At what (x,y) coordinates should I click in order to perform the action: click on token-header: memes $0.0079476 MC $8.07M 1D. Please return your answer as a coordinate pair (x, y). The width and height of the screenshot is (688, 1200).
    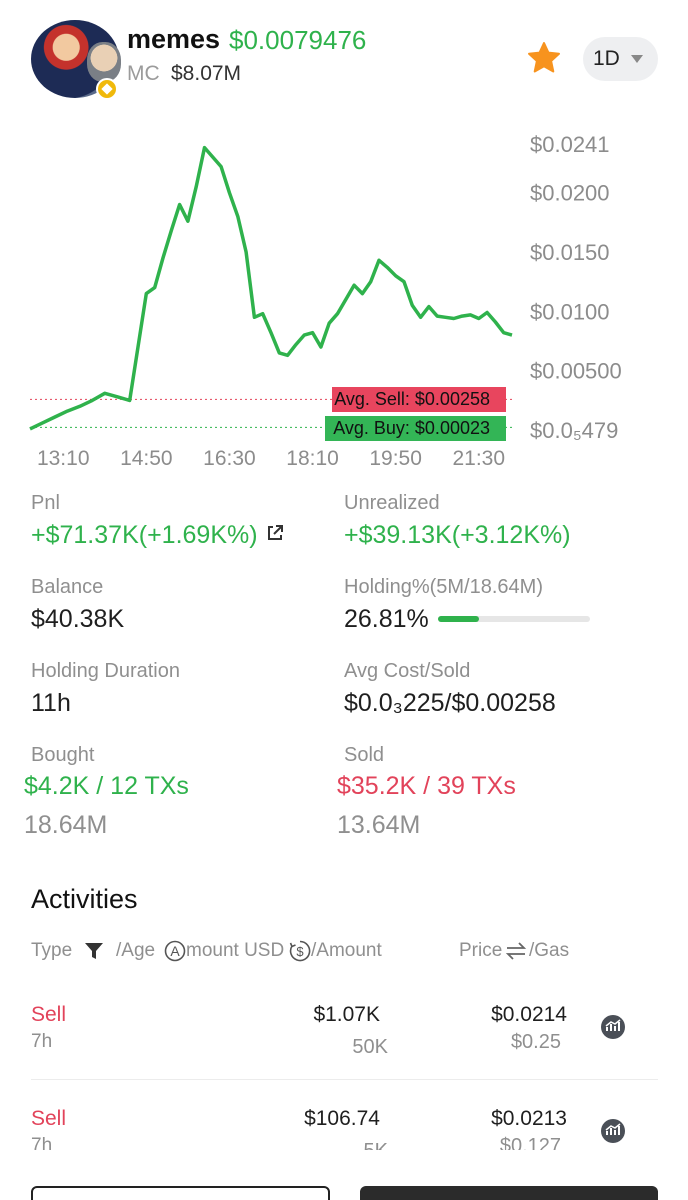
    Looking at the image, I should click on (344, 55).